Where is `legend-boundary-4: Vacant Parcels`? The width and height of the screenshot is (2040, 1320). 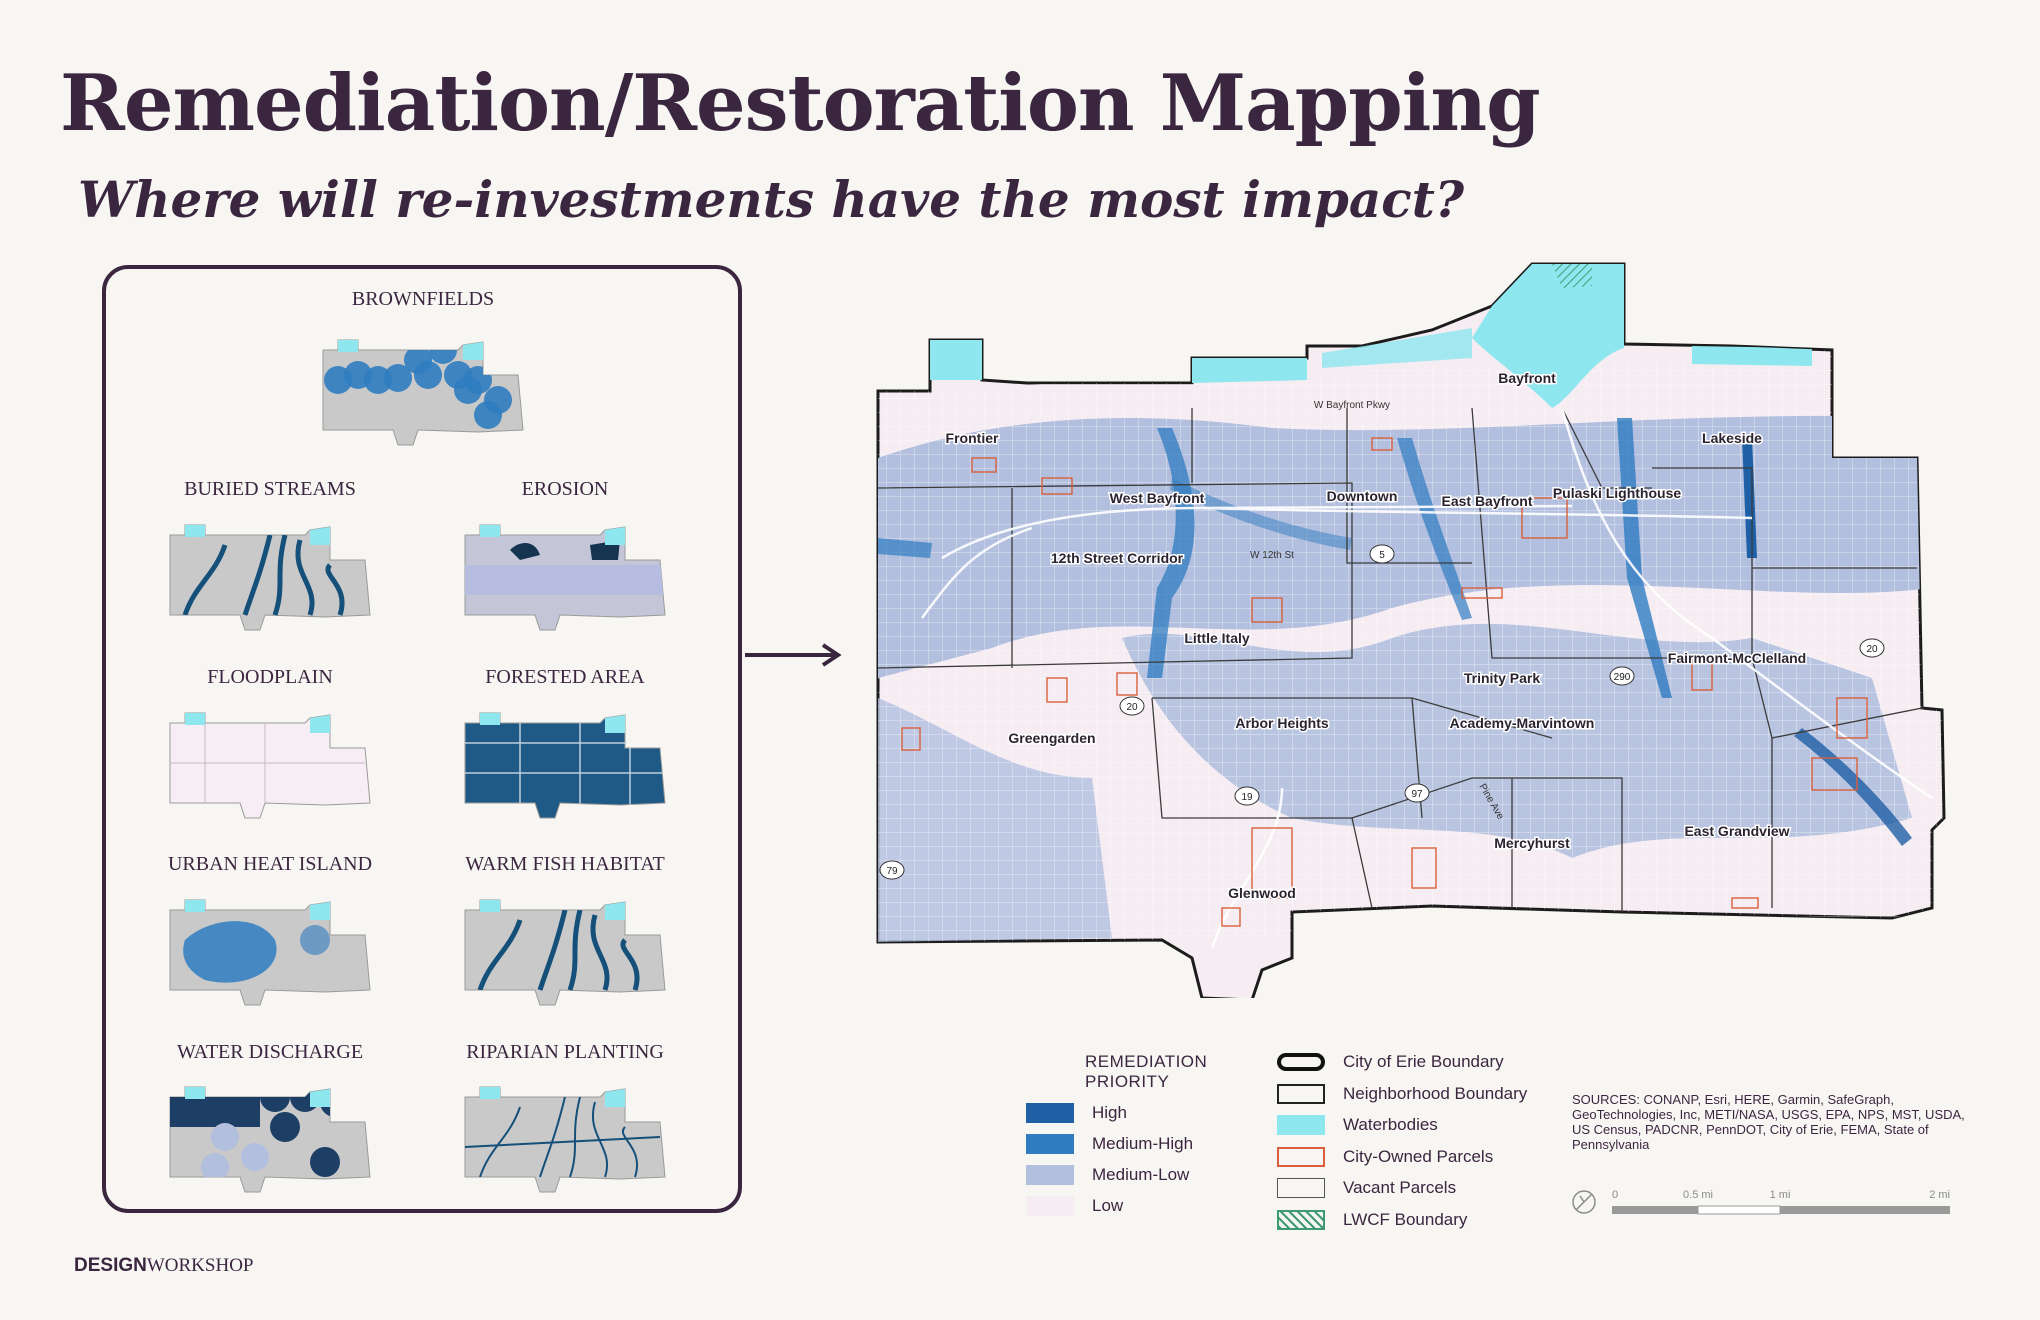
legend-boundary-4: Vacant Parcels is located at coordinates (1366, 1188).